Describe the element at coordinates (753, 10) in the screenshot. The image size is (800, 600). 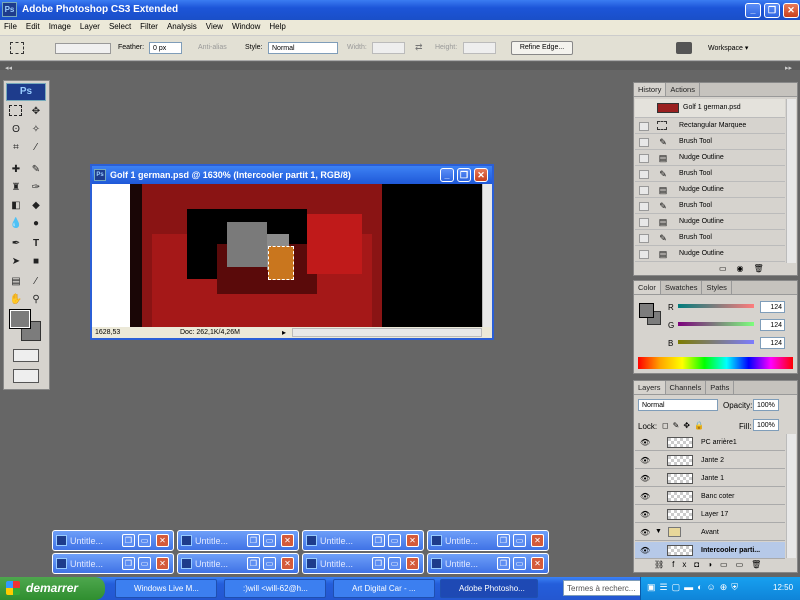
I see `minimize-button: _` at that location.